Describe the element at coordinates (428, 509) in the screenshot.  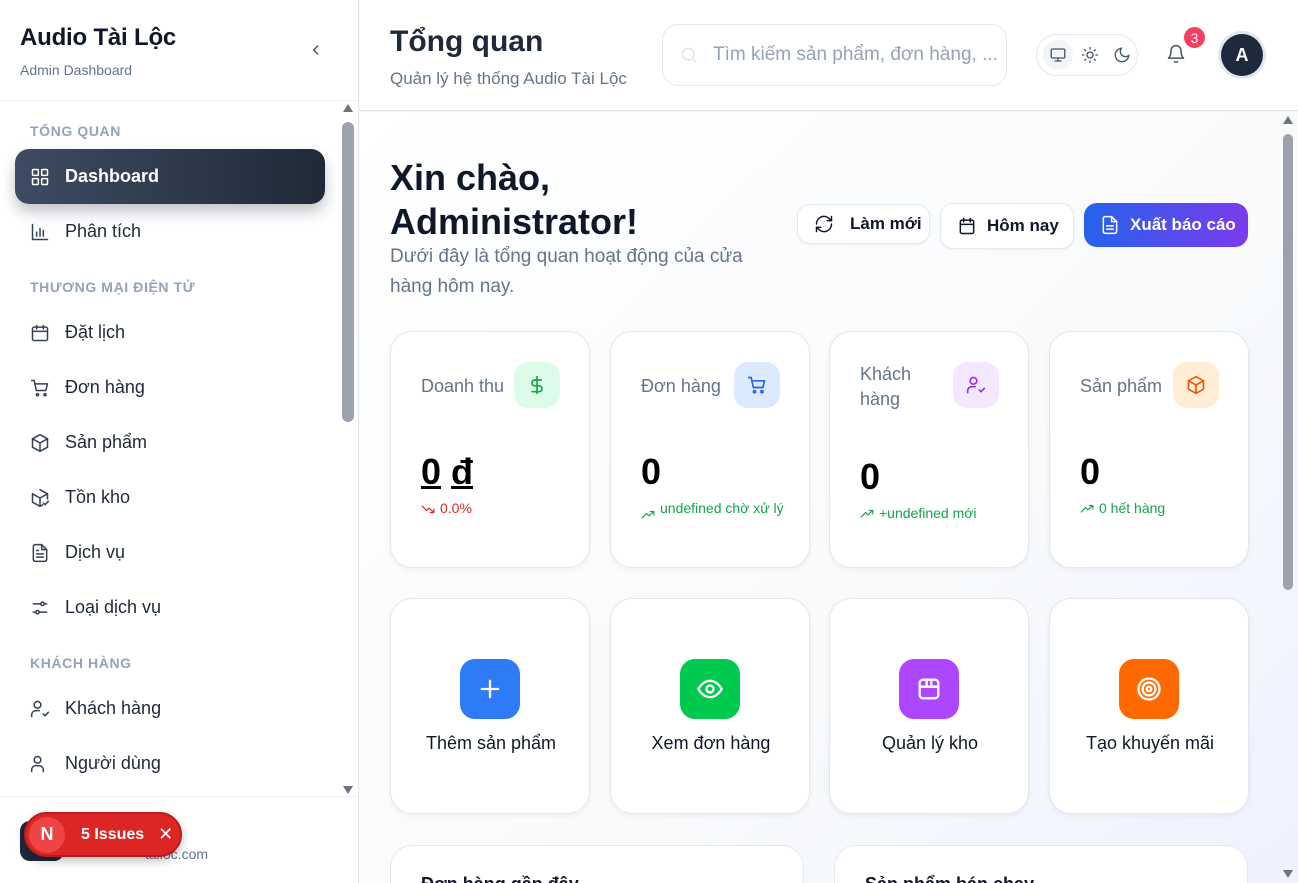
I see `trending-down-icon` at that location.